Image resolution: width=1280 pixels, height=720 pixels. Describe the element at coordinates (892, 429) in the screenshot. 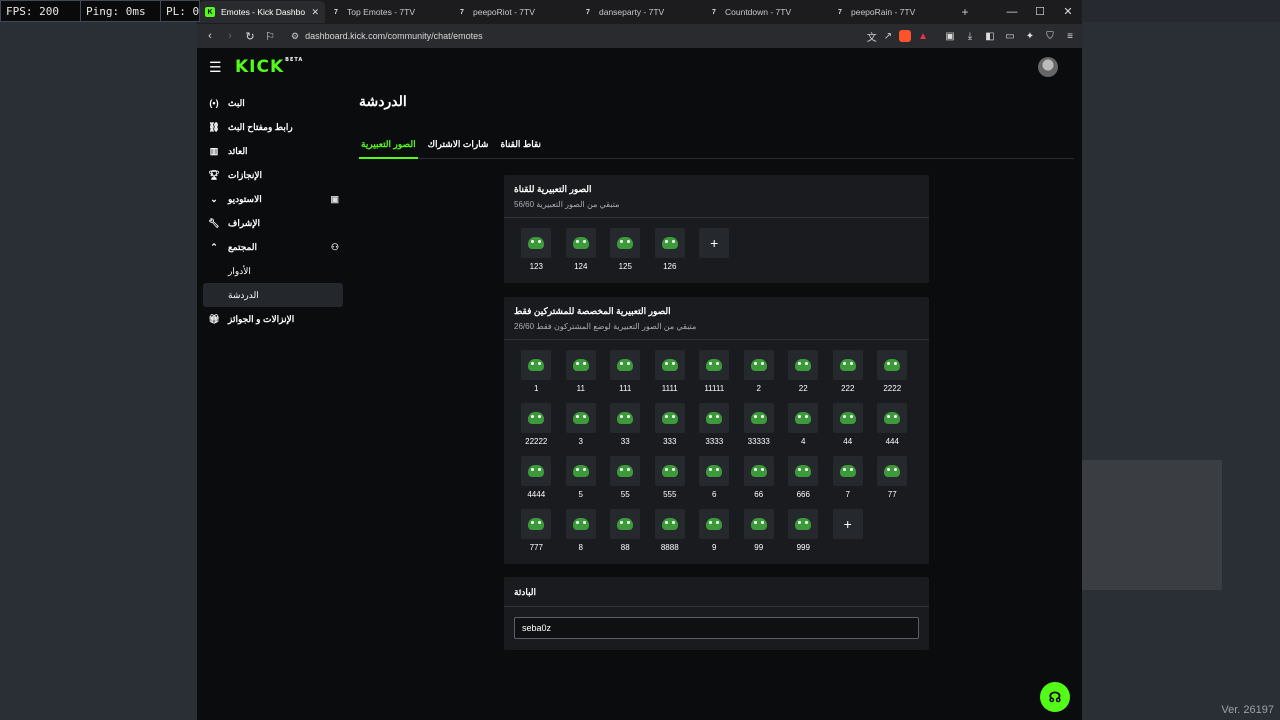

I see `emote-item: 444` at that location.